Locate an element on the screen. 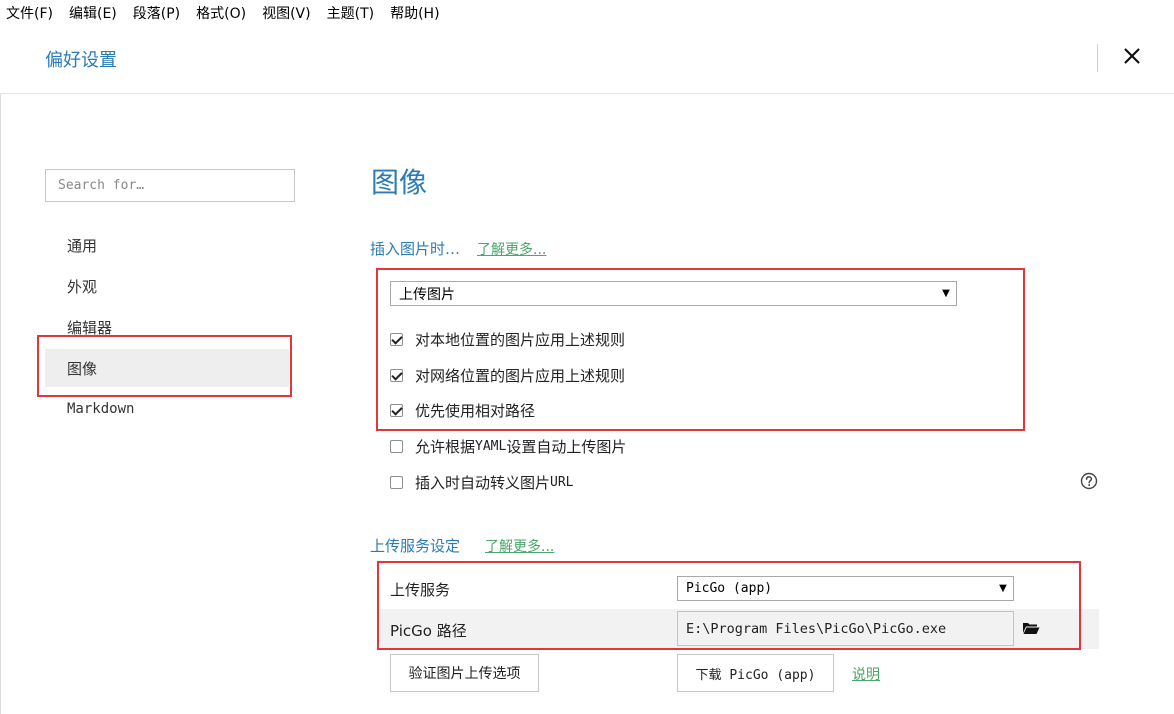 Image resolution: width=1174 pixels, height=714 pixels. option-network-images: 对网络位置的图片应用上述规则 is located at coordinates (507, 375).